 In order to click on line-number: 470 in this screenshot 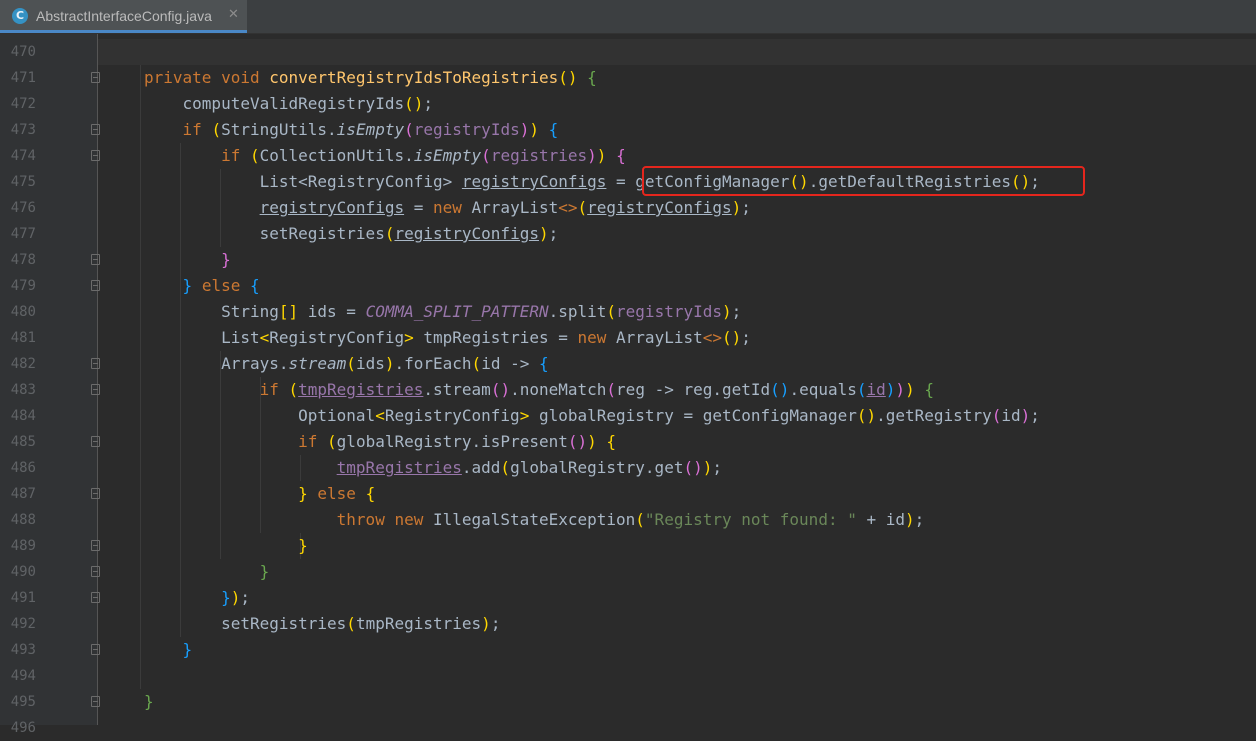, I will do `click(23, 52)`.